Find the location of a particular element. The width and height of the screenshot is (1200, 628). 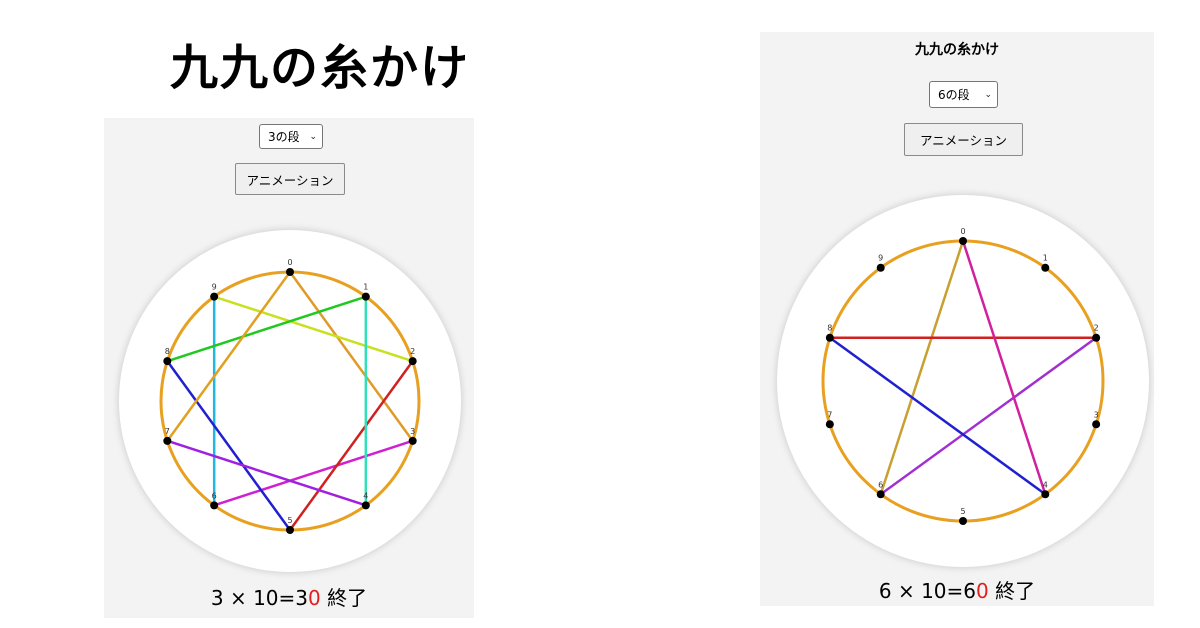

times-table-select: 6の段 ⌄ is located at coordinates (963, 94).